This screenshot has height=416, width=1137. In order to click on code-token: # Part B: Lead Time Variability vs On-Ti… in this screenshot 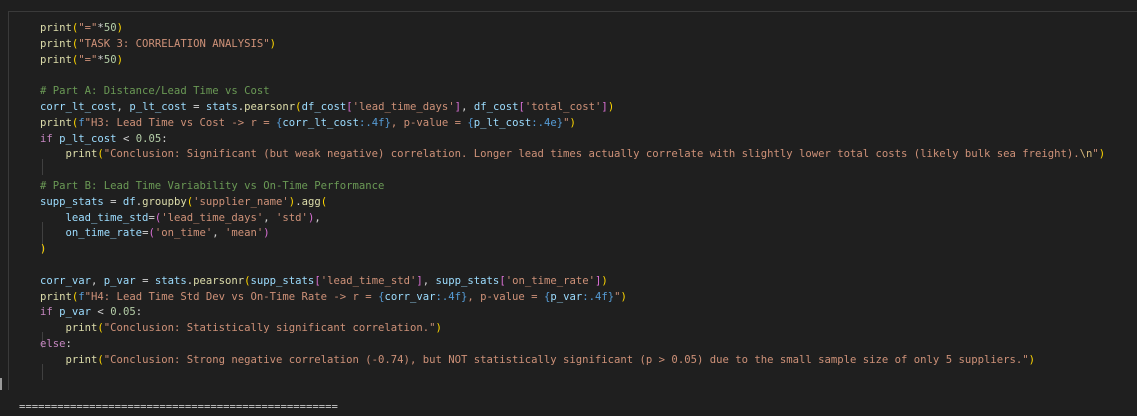, I will do `click(212, 185)`.